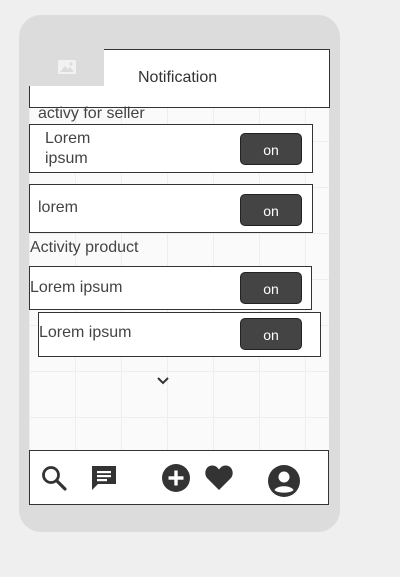 The width and height of the screenshot is (400, 577). I want to click on image-icon, so click(67, 67).